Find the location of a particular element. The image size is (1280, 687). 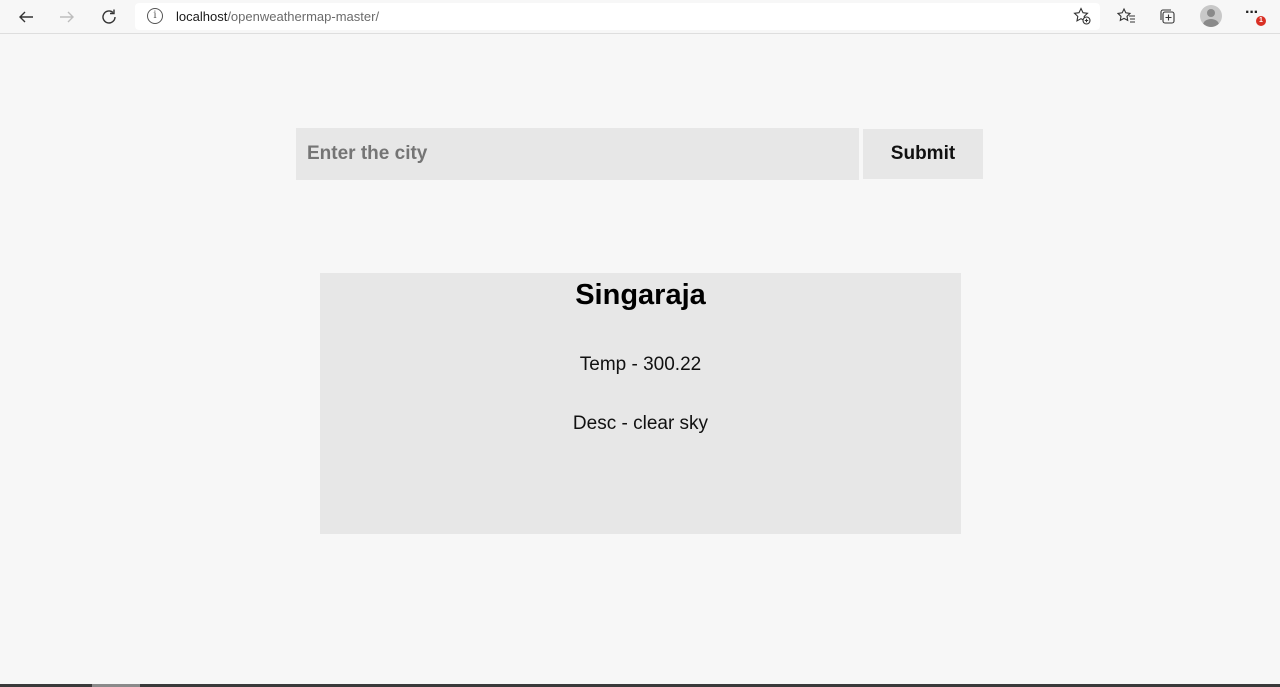

info-icon: i is located at coordinates (155, 16).